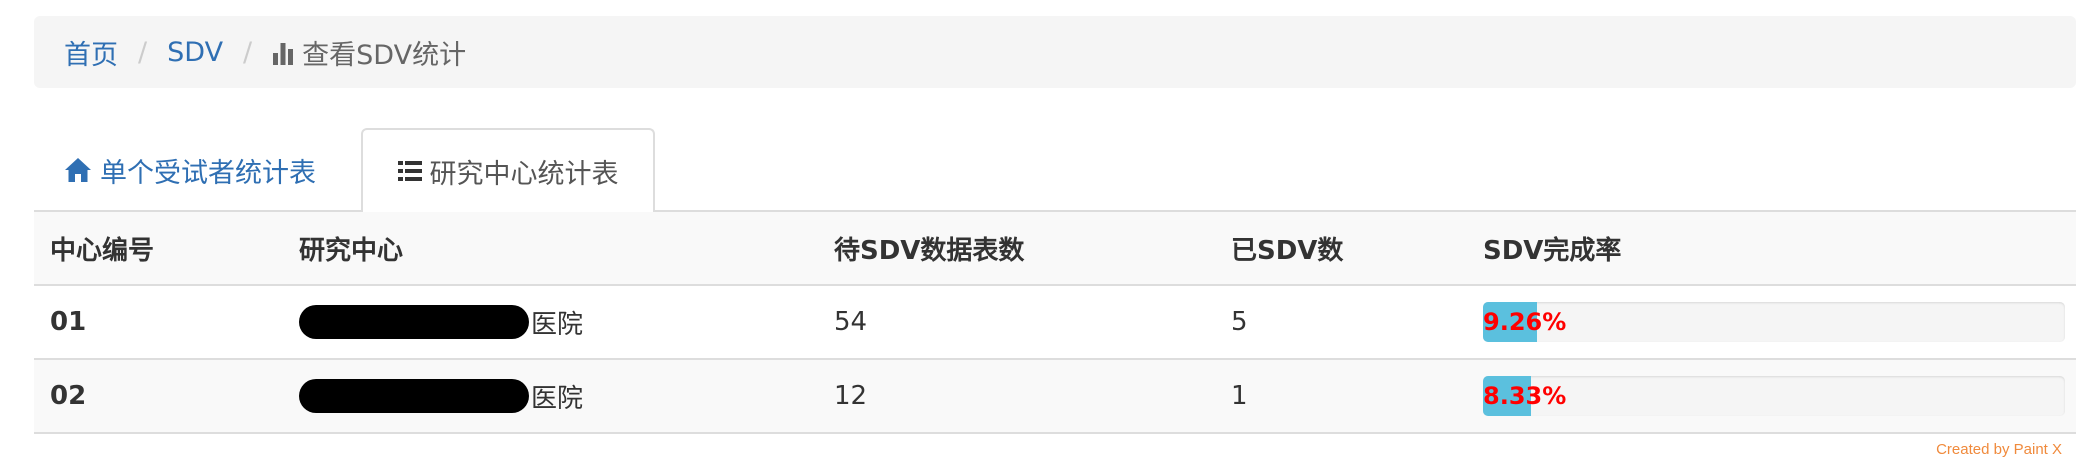 The width and height of the screenshot is (2076, 464). What do you see at coordinates (851, 322) in the screenshot?
I see `pending-count-cell: 54` at bounding box center [851, 322].